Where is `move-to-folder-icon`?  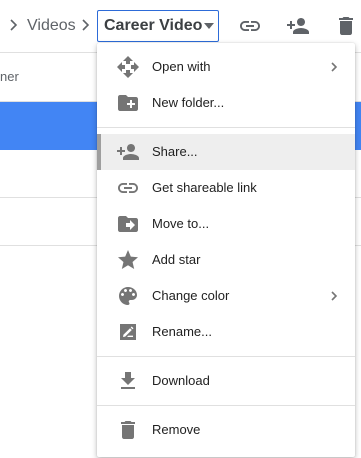
move-to-folder-icon is located at coordinates (128, 224).